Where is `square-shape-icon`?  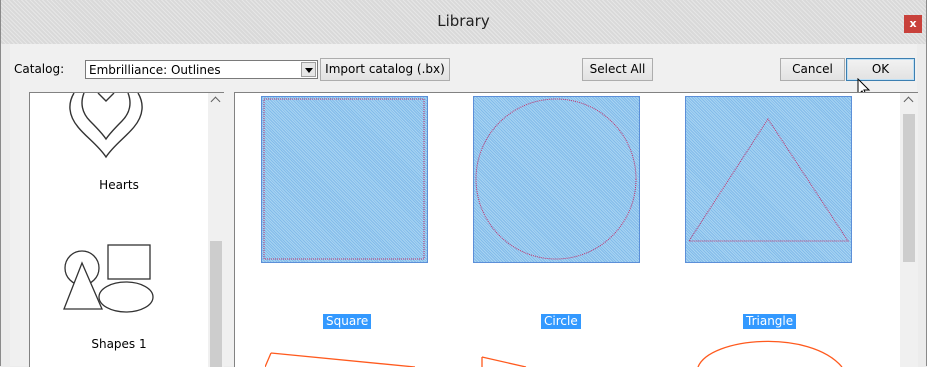 square-shape-icon is located at coordinates (344, 179).